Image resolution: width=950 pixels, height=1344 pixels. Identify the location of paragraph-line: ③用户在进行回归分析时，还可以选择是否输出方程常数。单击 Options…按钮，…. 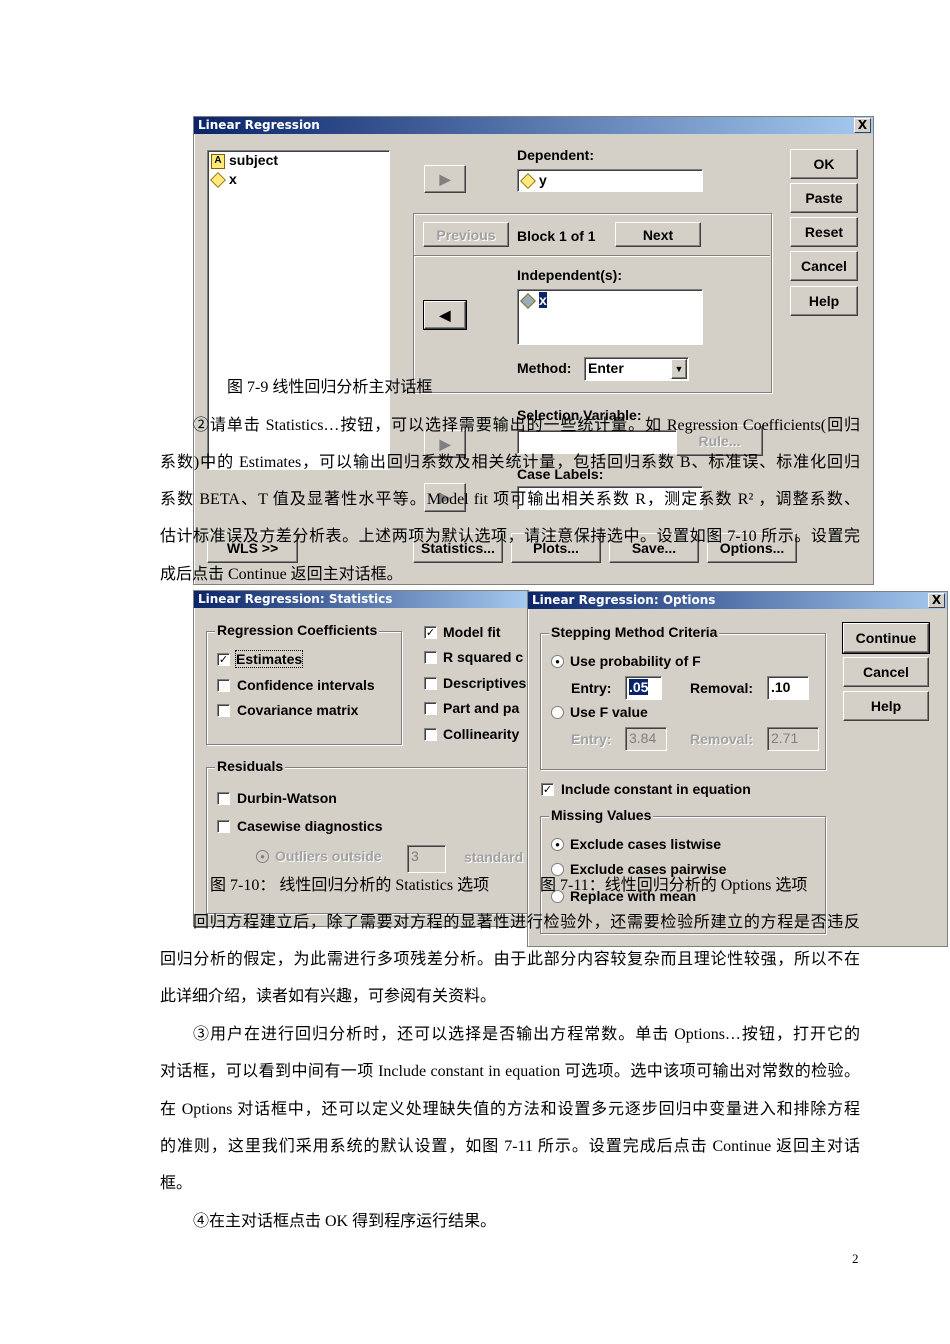
(526, 1034).